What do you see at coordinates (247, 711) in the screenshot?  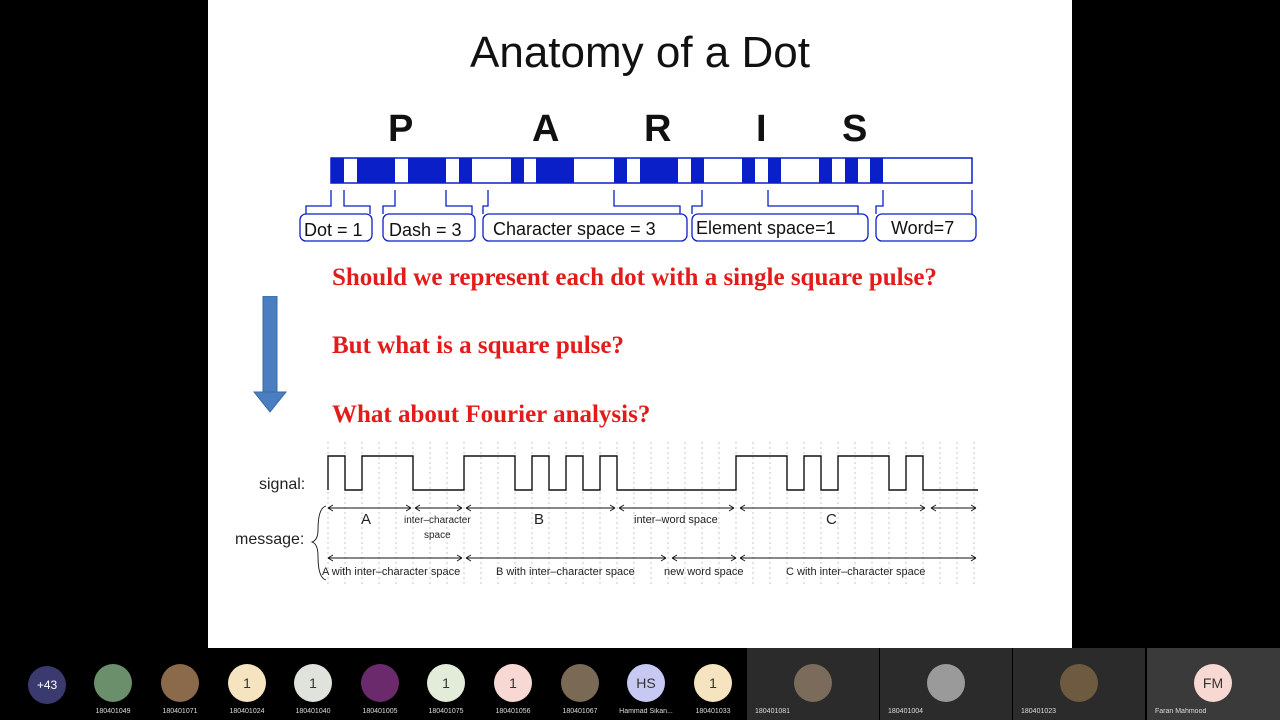 I see `participant-name: 180401024` at bounding box center [247, 711].